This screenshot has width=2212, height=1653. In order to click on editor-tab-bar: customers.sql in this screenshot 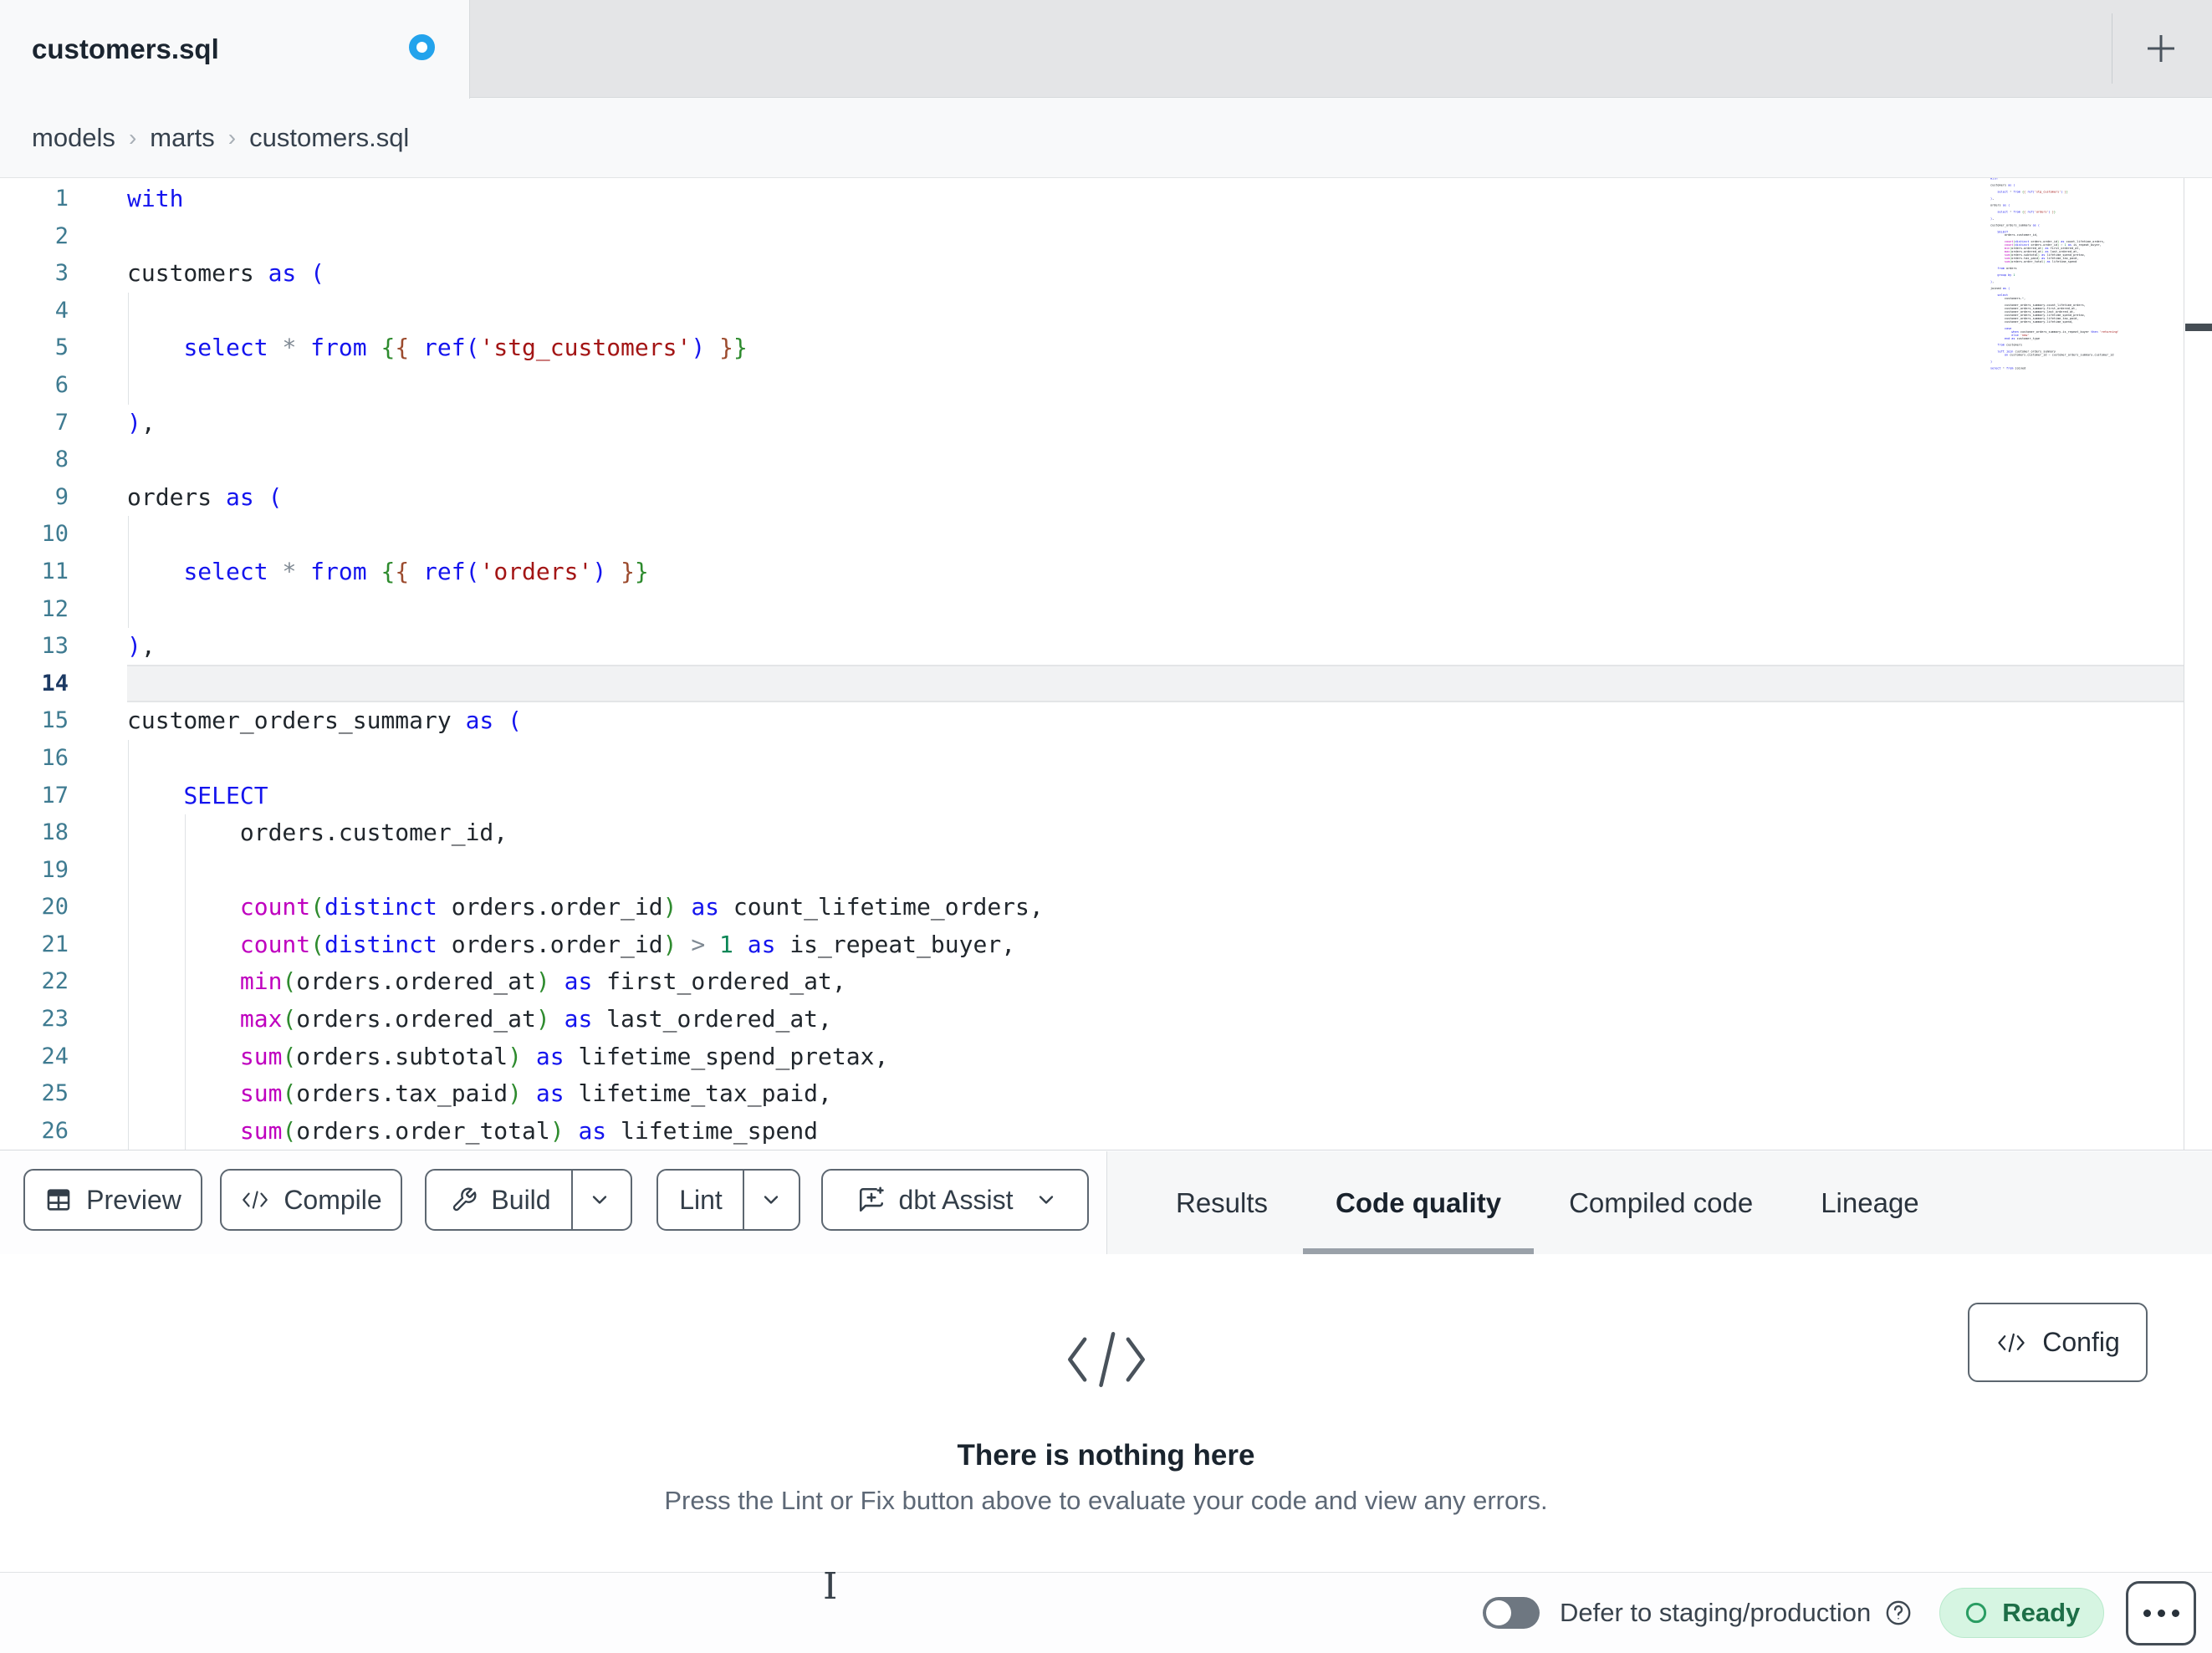, I will do `click(1106, 49)`.